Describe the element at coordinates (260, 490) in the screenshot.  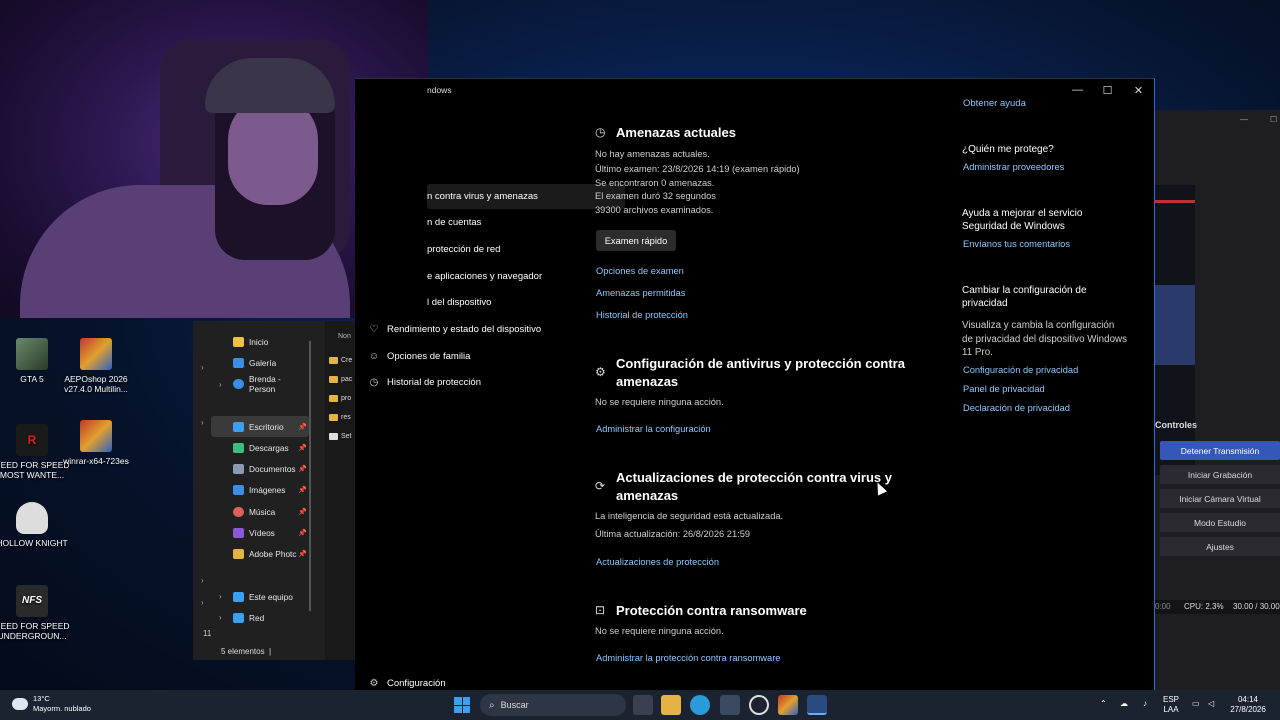
I see `nav-item-imagenes: Imágenes 📌` at that location.